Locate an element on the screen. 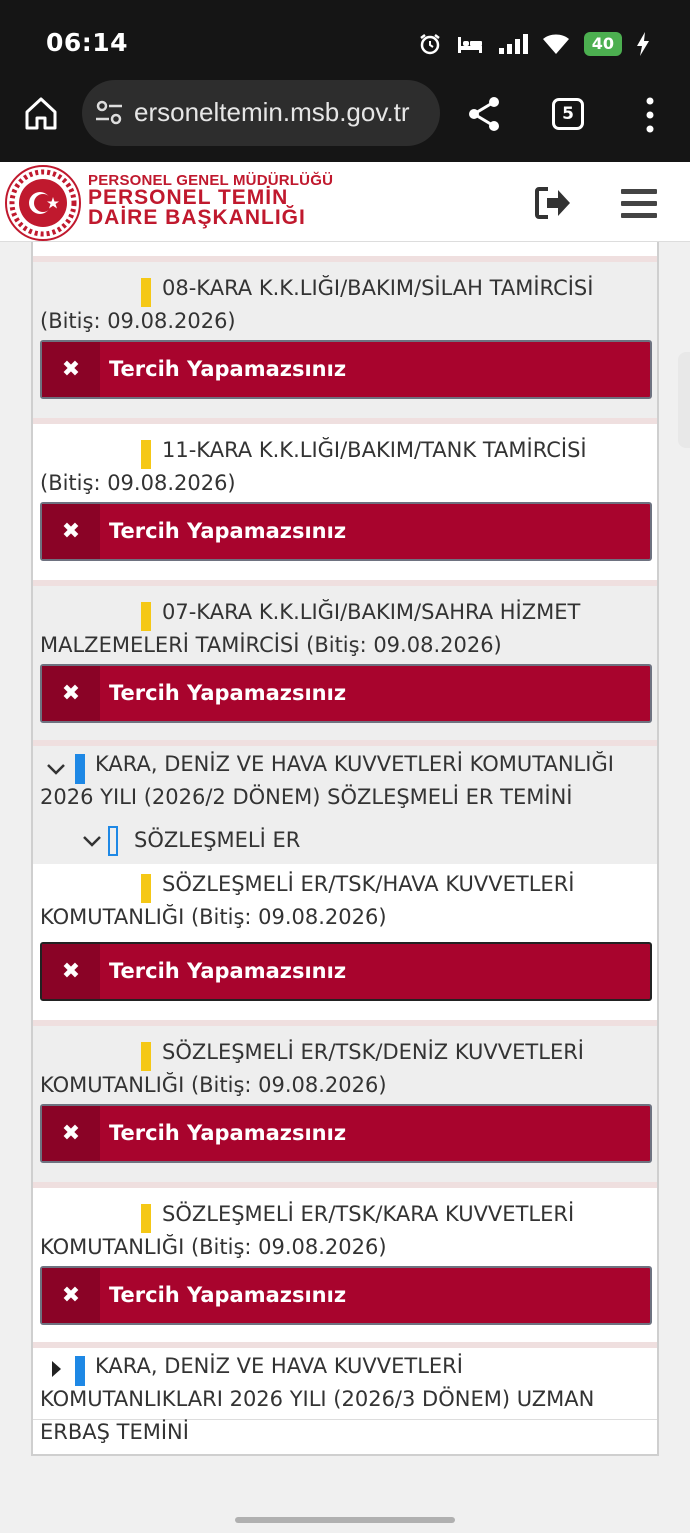 This screenshot has height=1533, width=690. subgroup-marker is located at coordinates (113, 841).